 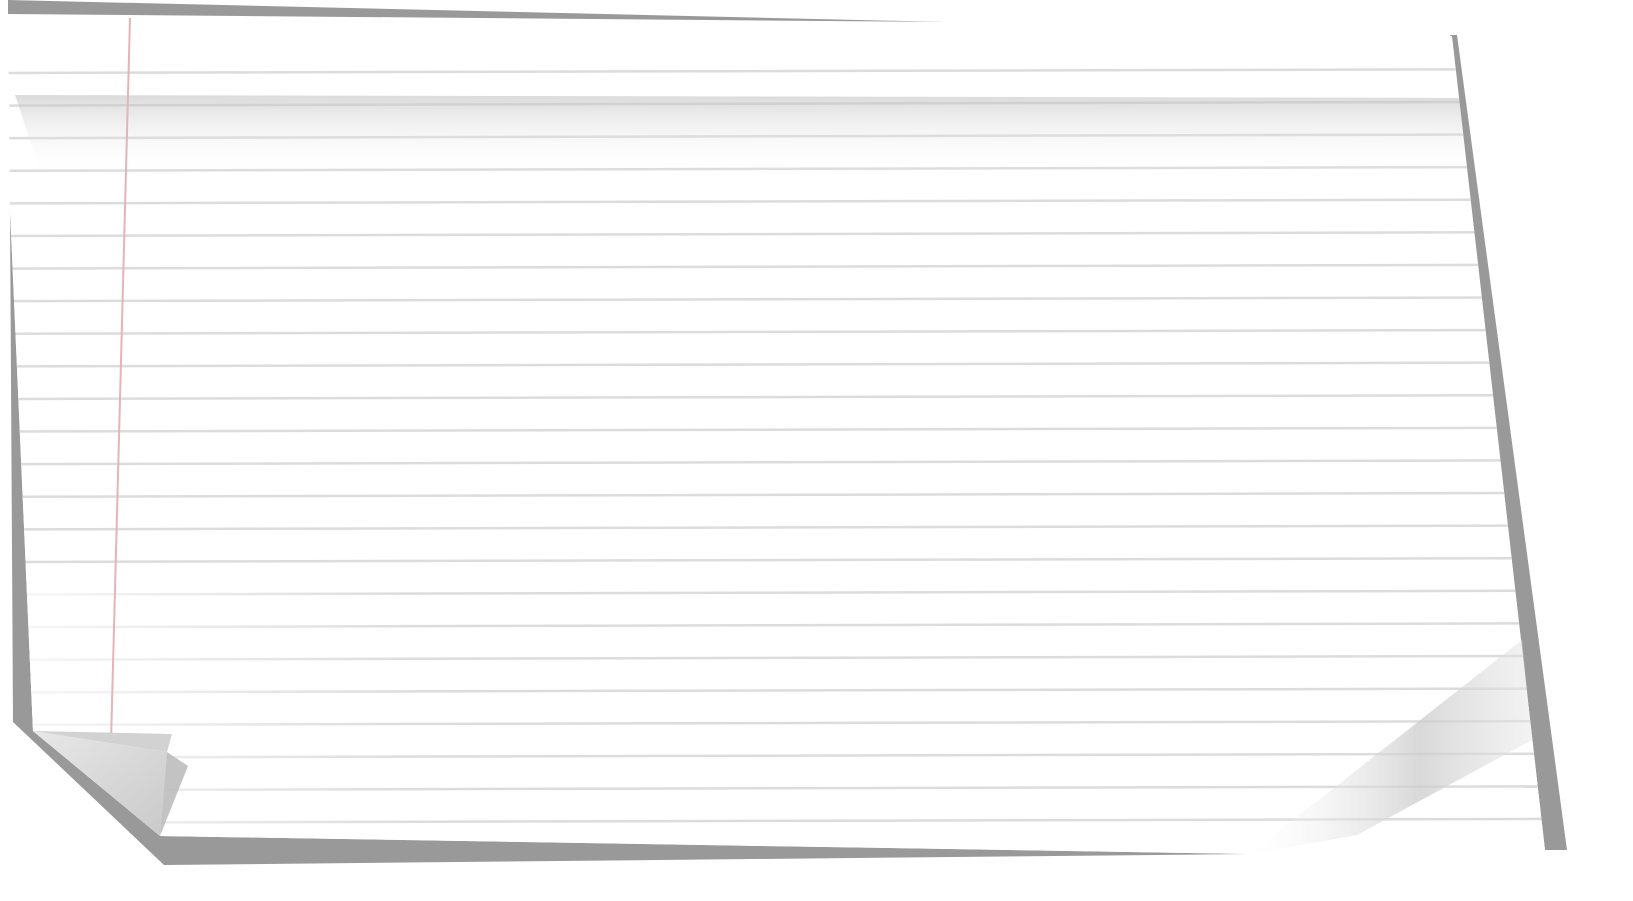 I want to click on curled-corner-icon, so click(x=110, y=783).